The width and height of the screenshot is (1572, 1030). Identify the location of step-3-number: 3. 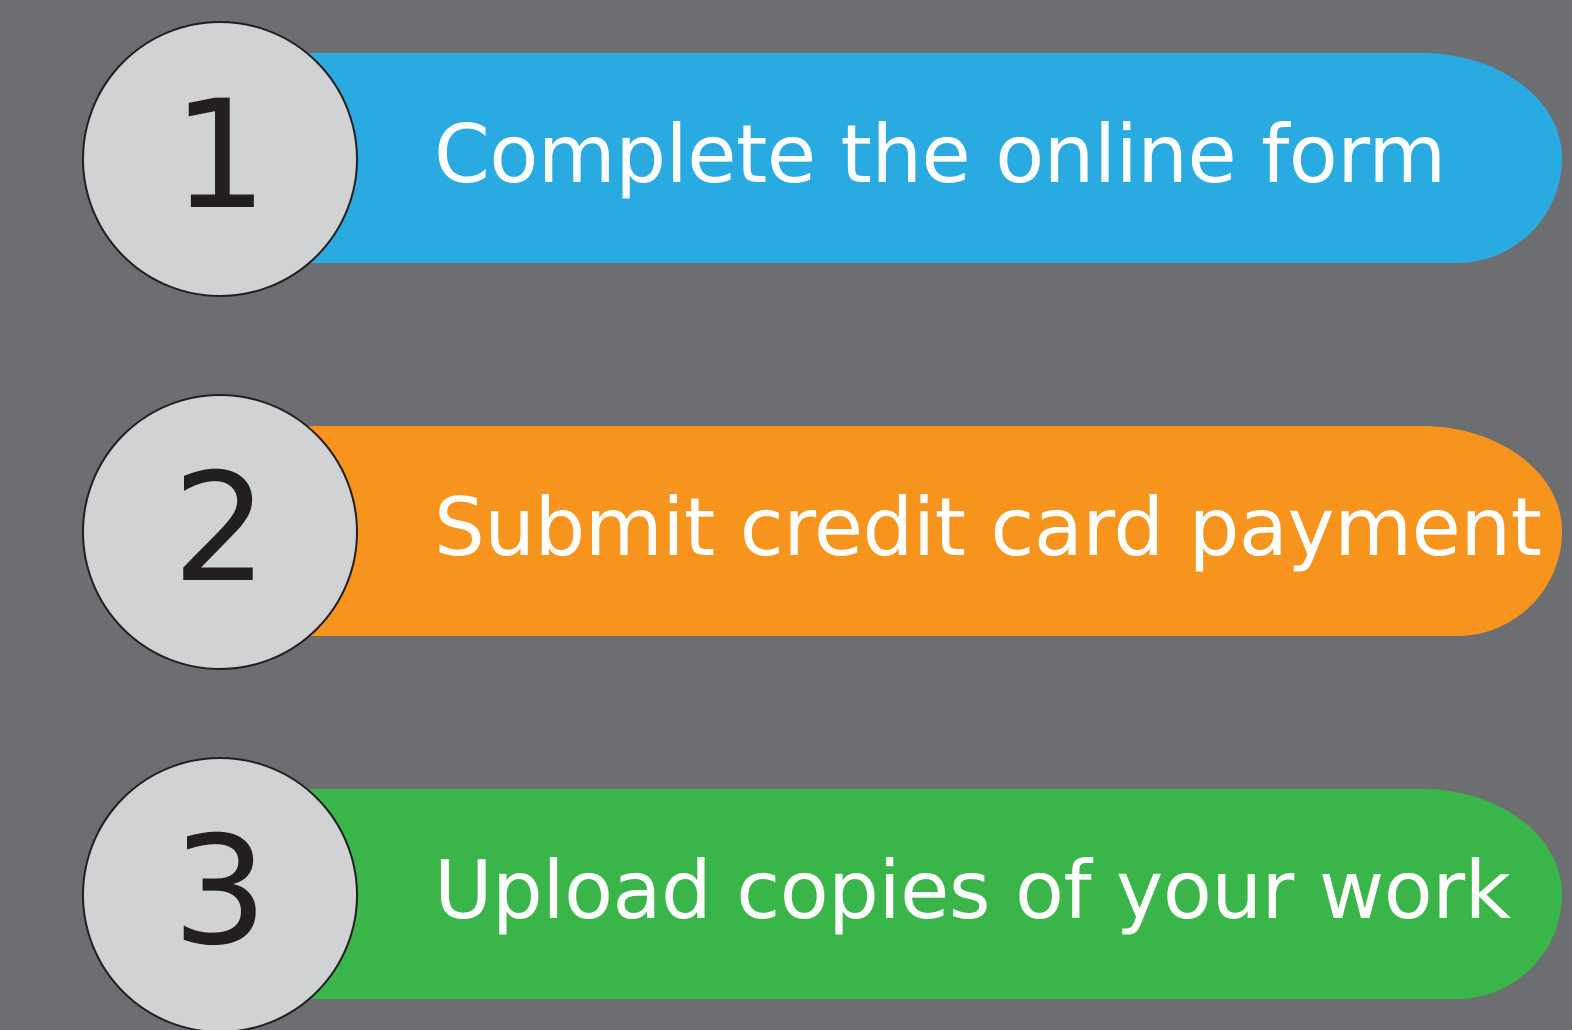
(220, 892).